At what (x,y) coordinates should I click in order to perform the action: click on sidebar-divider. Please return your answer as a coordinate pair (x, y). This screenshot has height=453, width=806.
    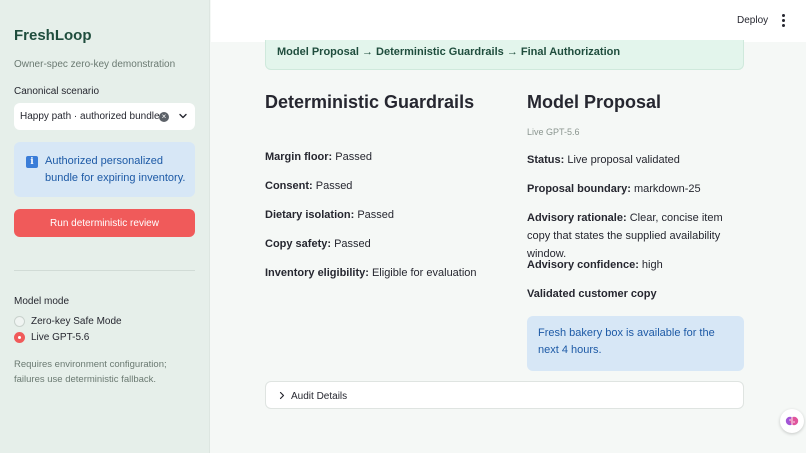
    Looking at the image, I should click on (104, 270).